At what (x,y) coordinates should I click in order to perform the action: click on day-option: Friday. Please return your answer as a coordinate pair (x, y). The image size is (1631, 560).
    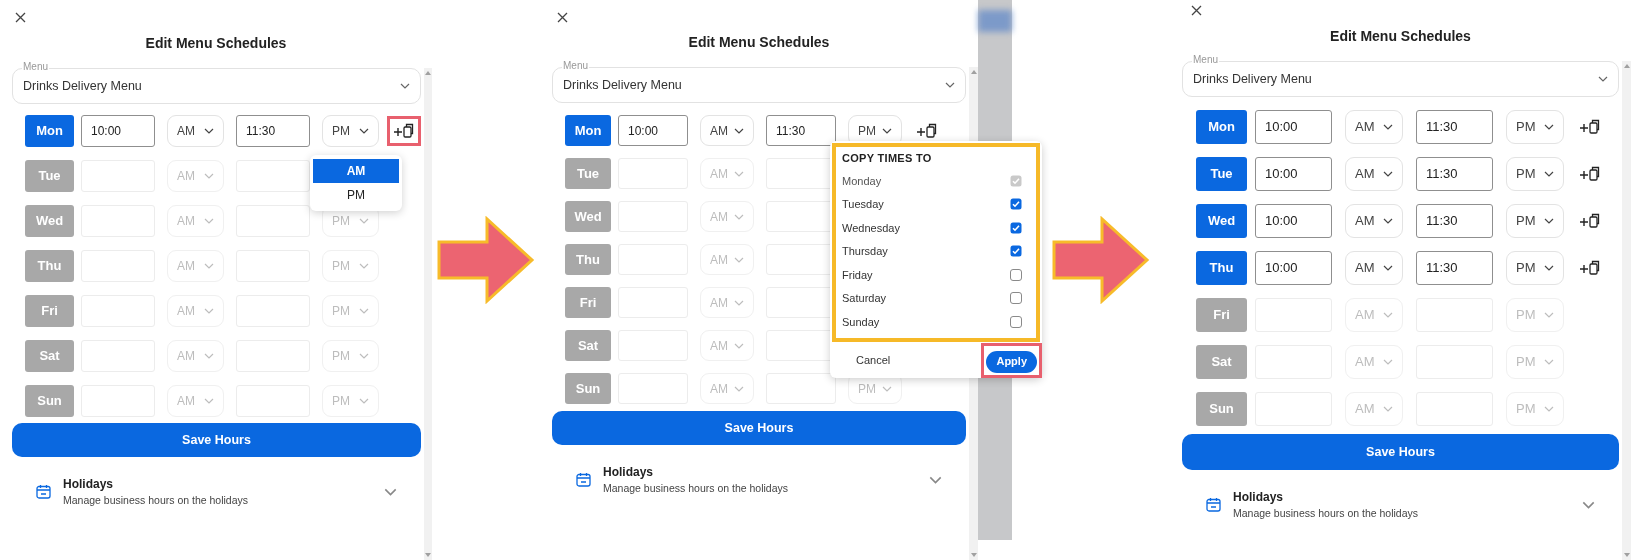
    Looking at the image, I should click on (857, 274).